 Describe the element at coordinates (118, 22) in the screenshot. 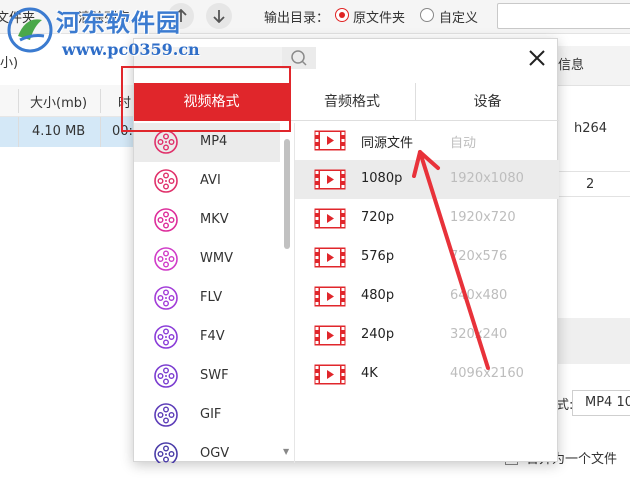

I see `watermark-title: 河东软件园` at that location.